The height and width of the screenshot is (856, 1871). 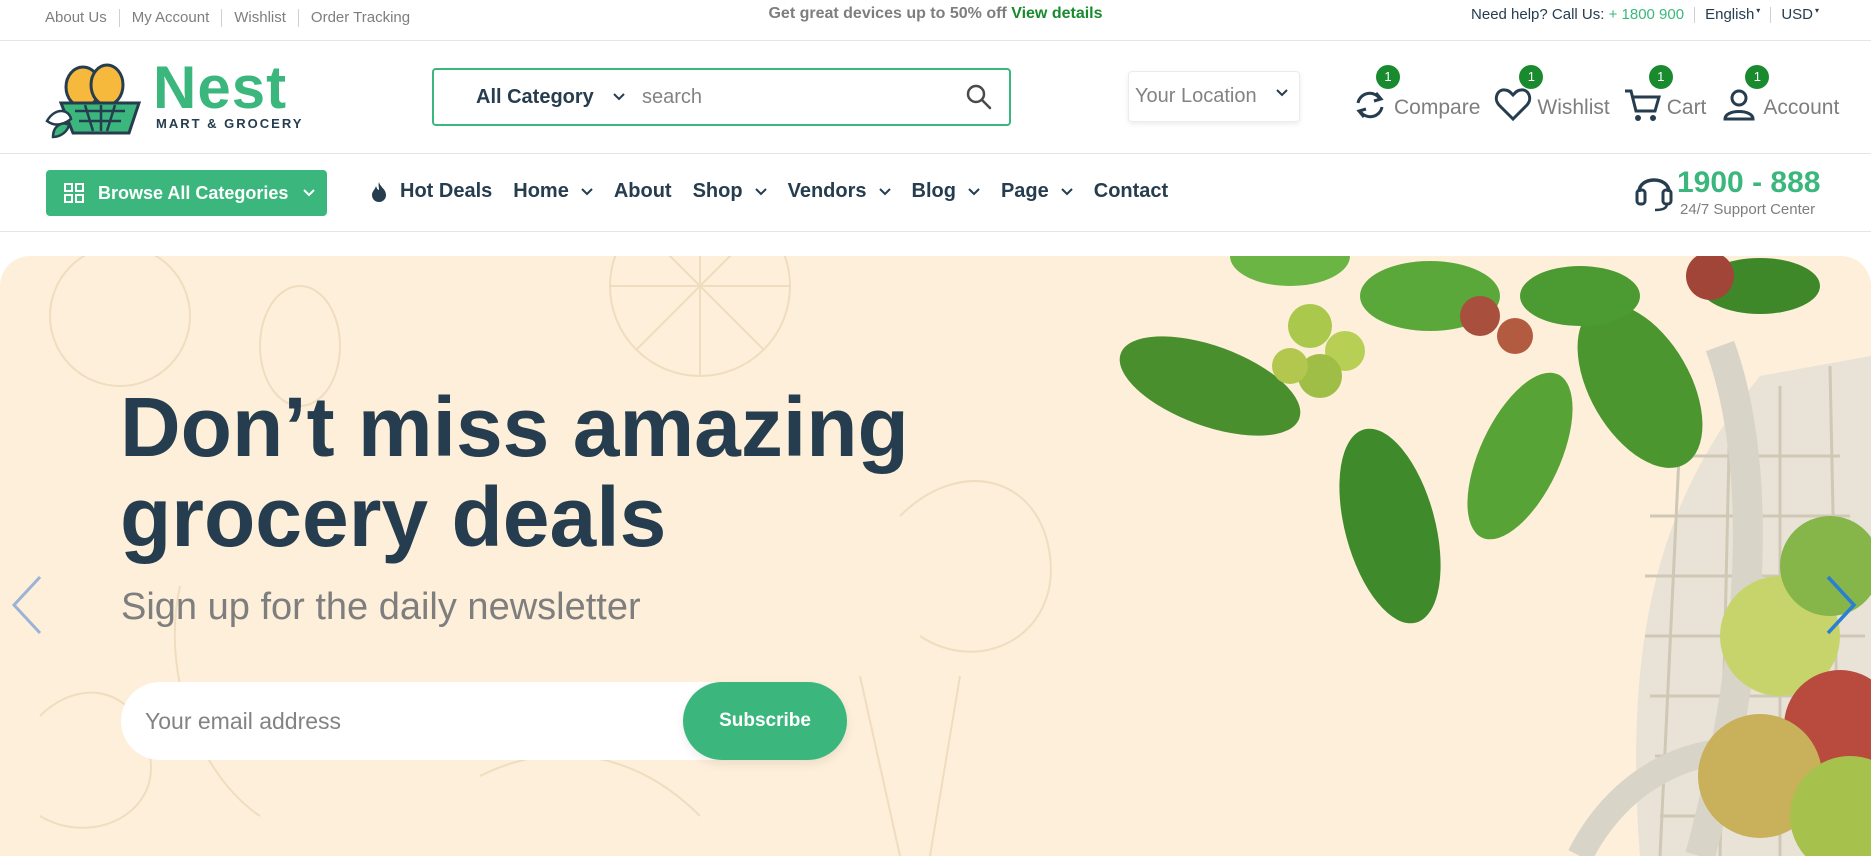 I want to click on support-label: 24/7 Support Center, so click(x=1748, y=209).